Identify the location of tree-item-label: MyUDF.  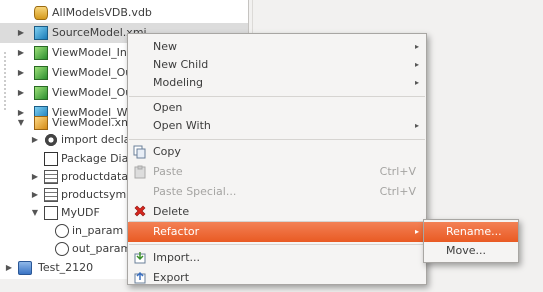
(80, 212).